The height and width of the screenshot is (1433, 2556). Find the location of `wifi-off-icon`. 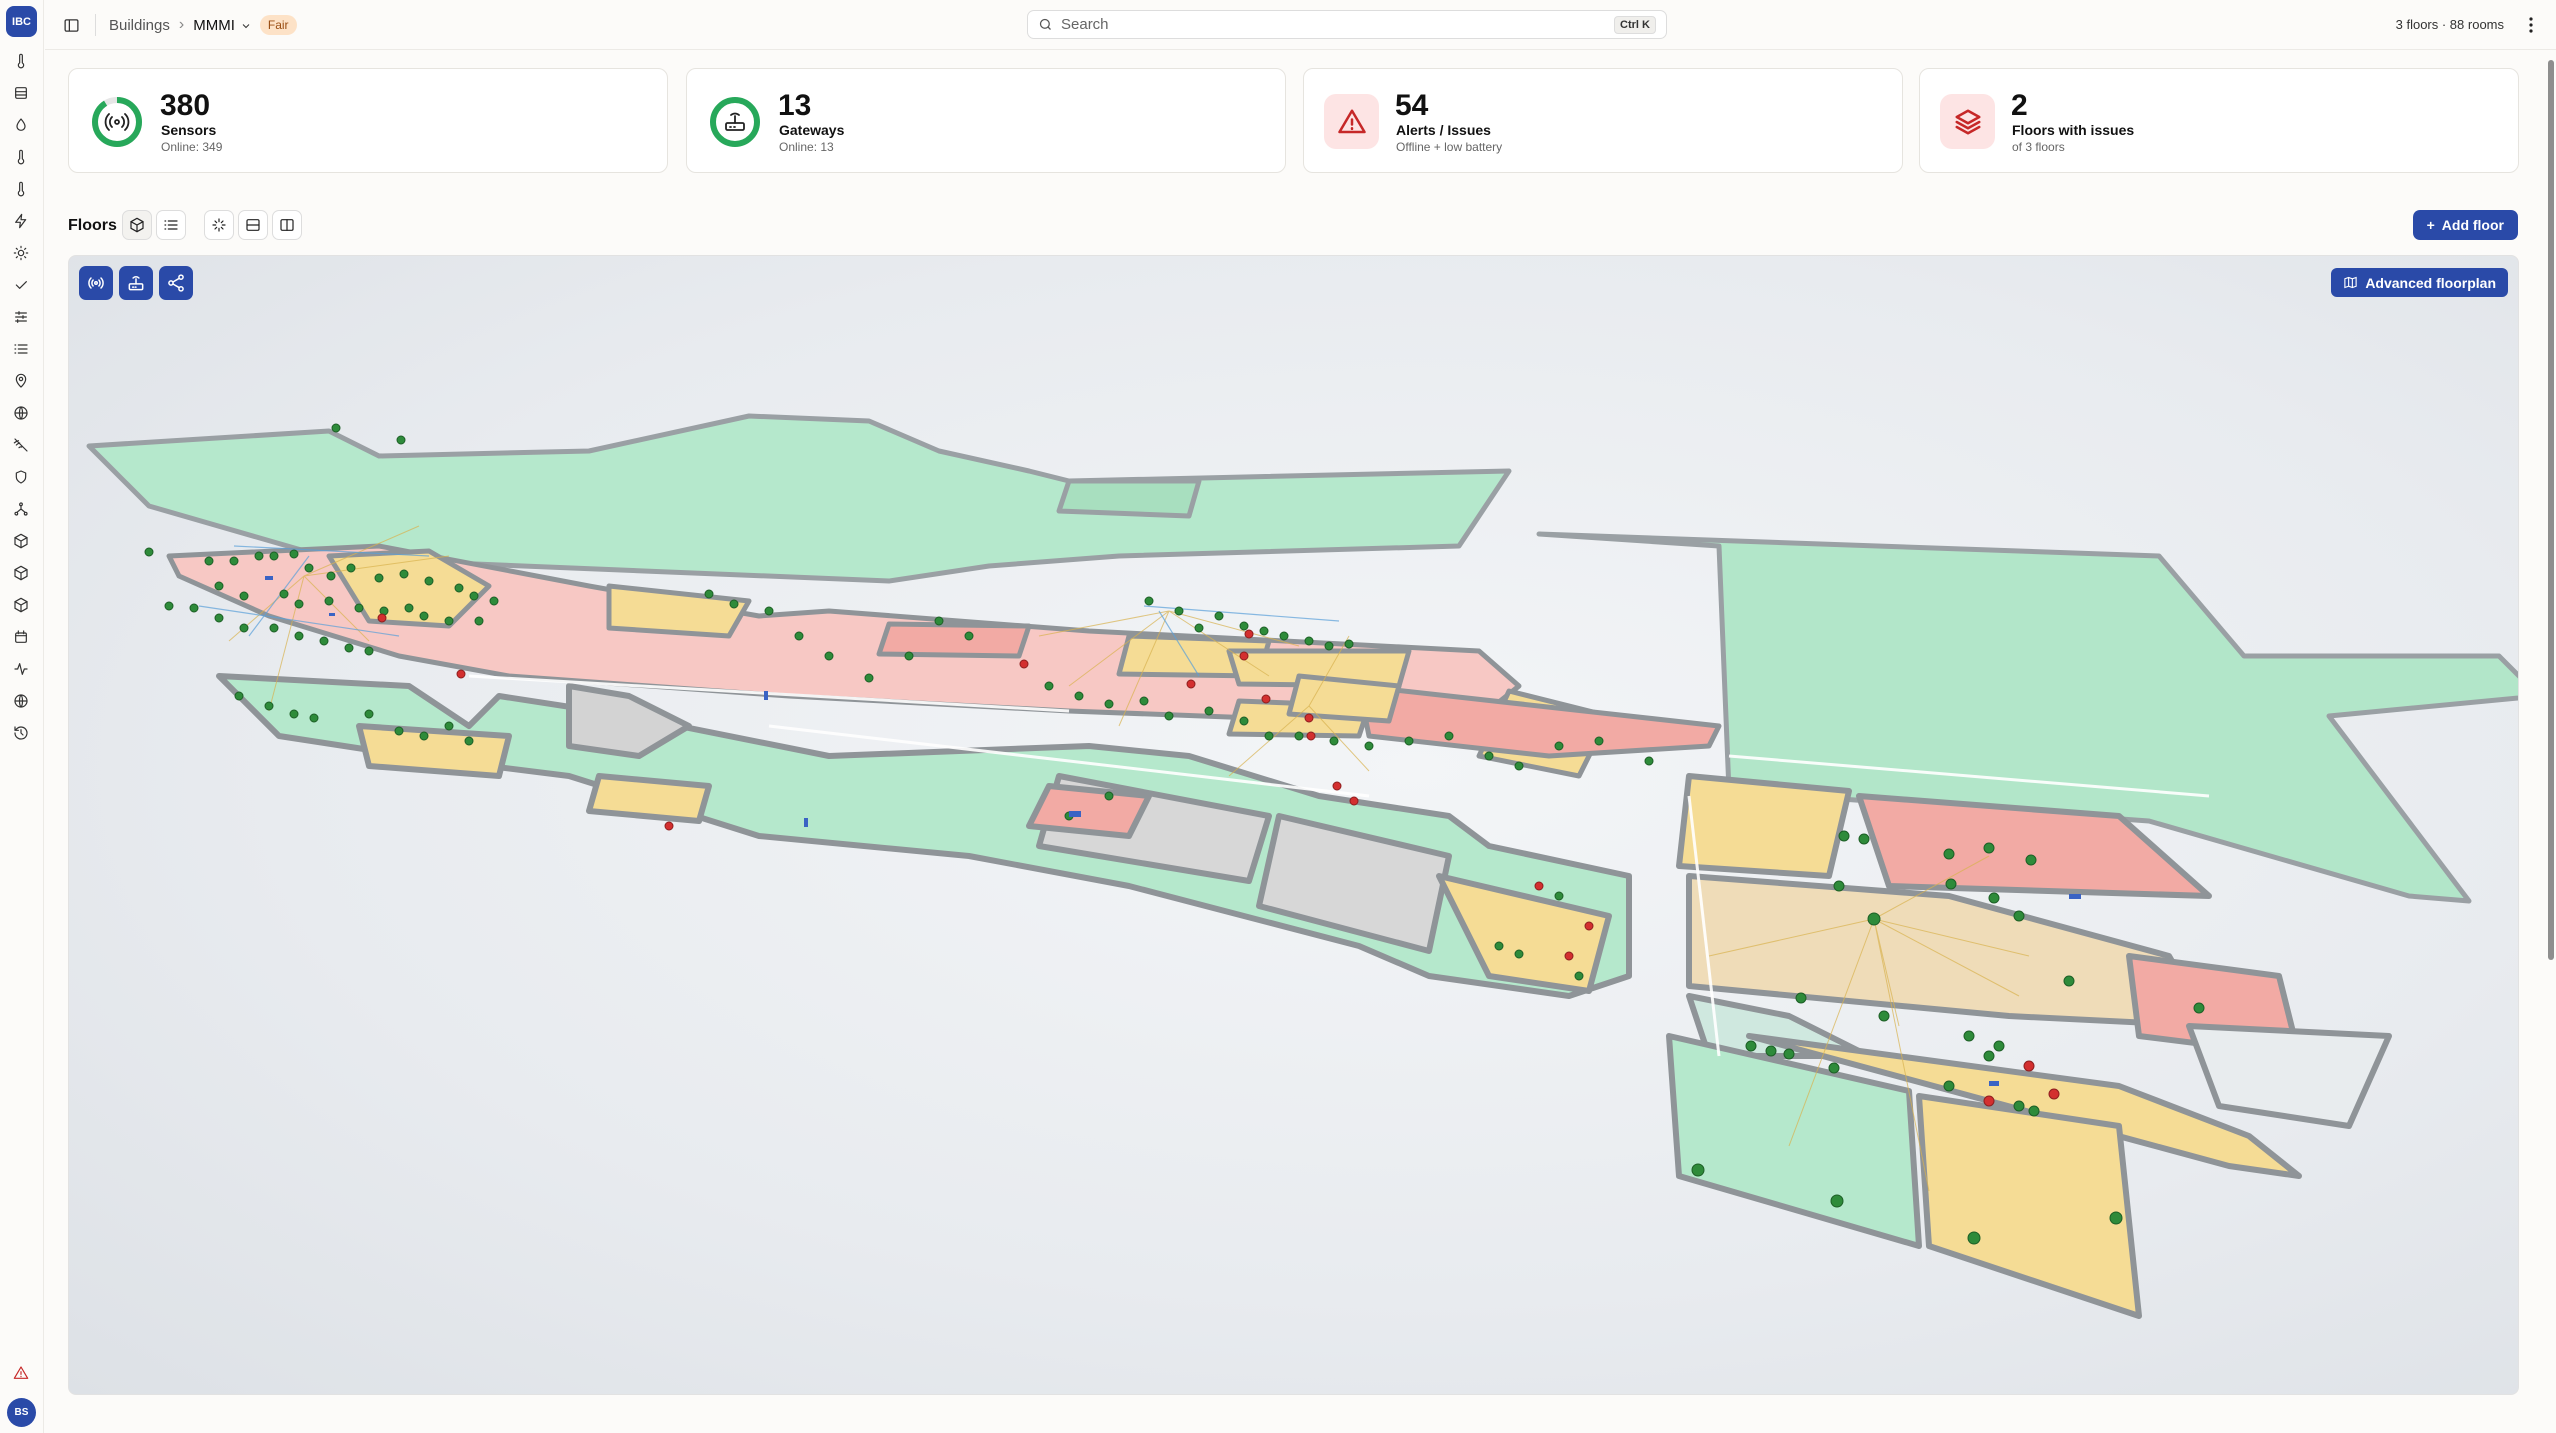

wifi-off-icon is located at coordinates (21, 445).